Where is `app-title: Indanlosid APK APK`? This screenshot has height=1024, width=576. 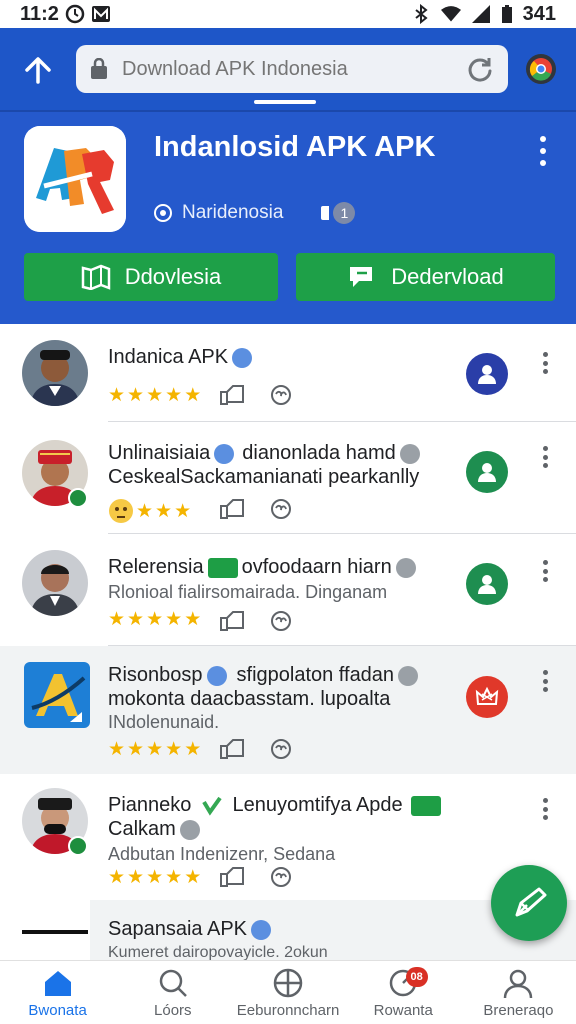 app-title: Indanlosid APK APK is located at coordinates (295, 147).